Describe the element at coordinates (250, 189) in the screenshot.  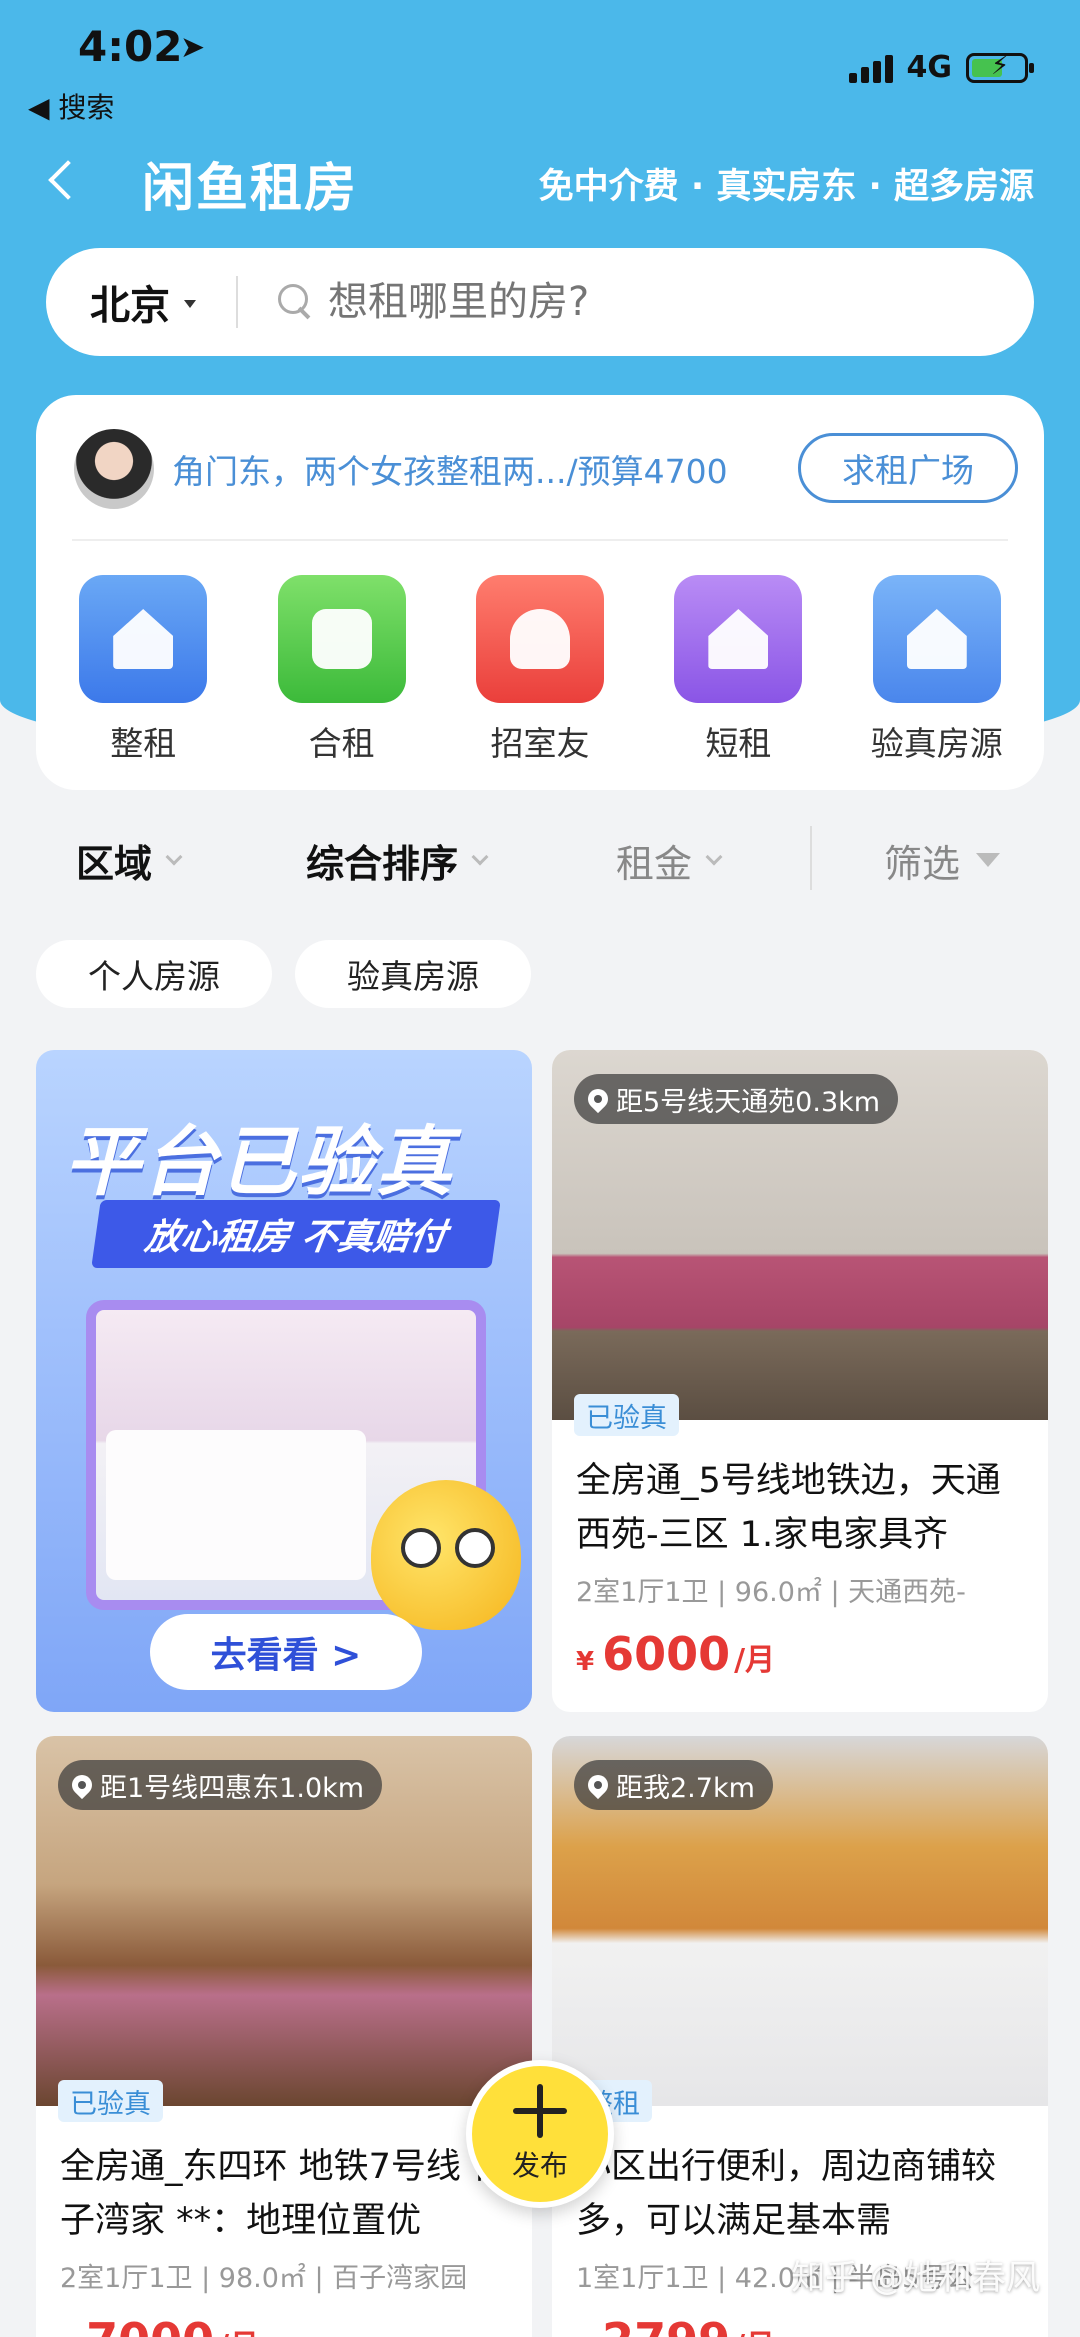
I see `brand-logo: 闲鱼租房` at that location.